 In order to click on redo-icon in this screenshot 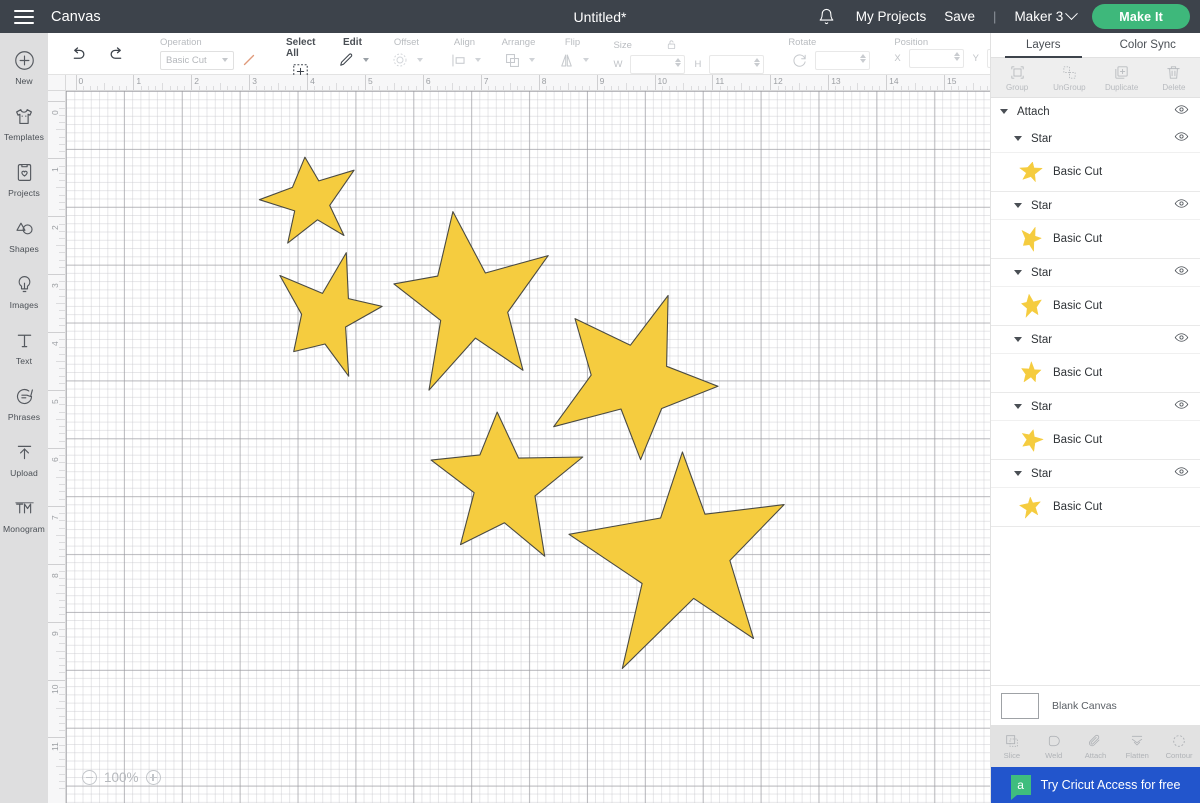, I will do `click(117, 54)`.